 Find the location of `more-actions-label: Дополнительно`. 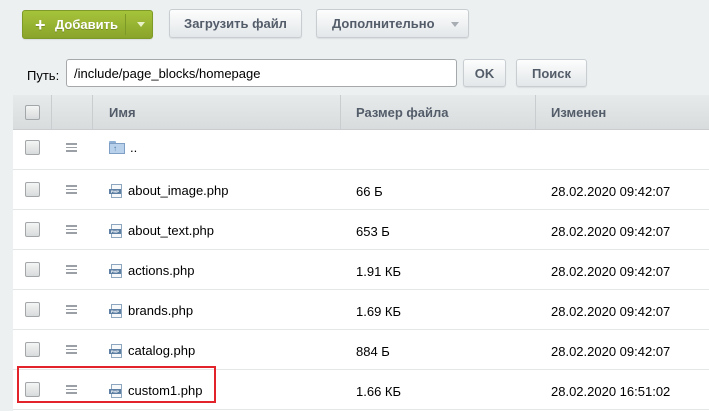

more-actions-label: Дополнительно is located at coordinates (383, 23).